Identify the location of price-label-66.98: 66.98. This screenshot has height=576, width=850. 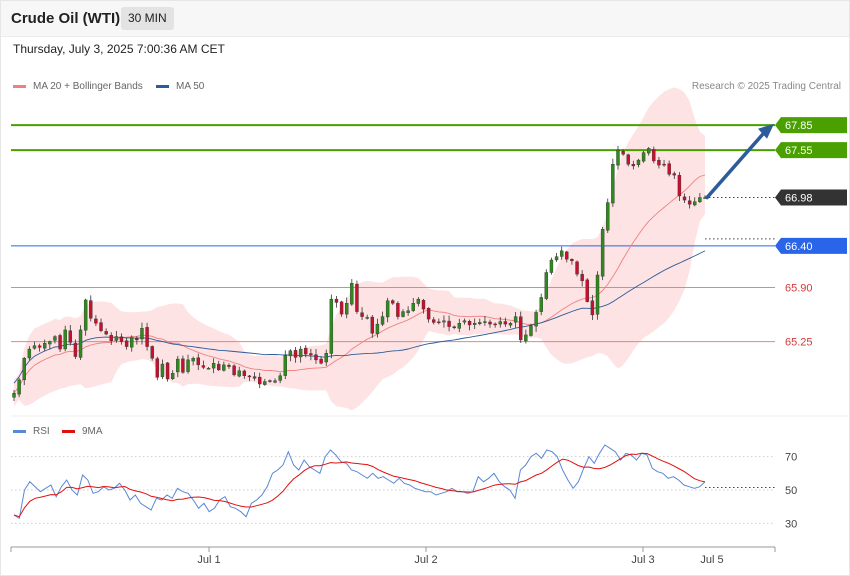
(811, 197).